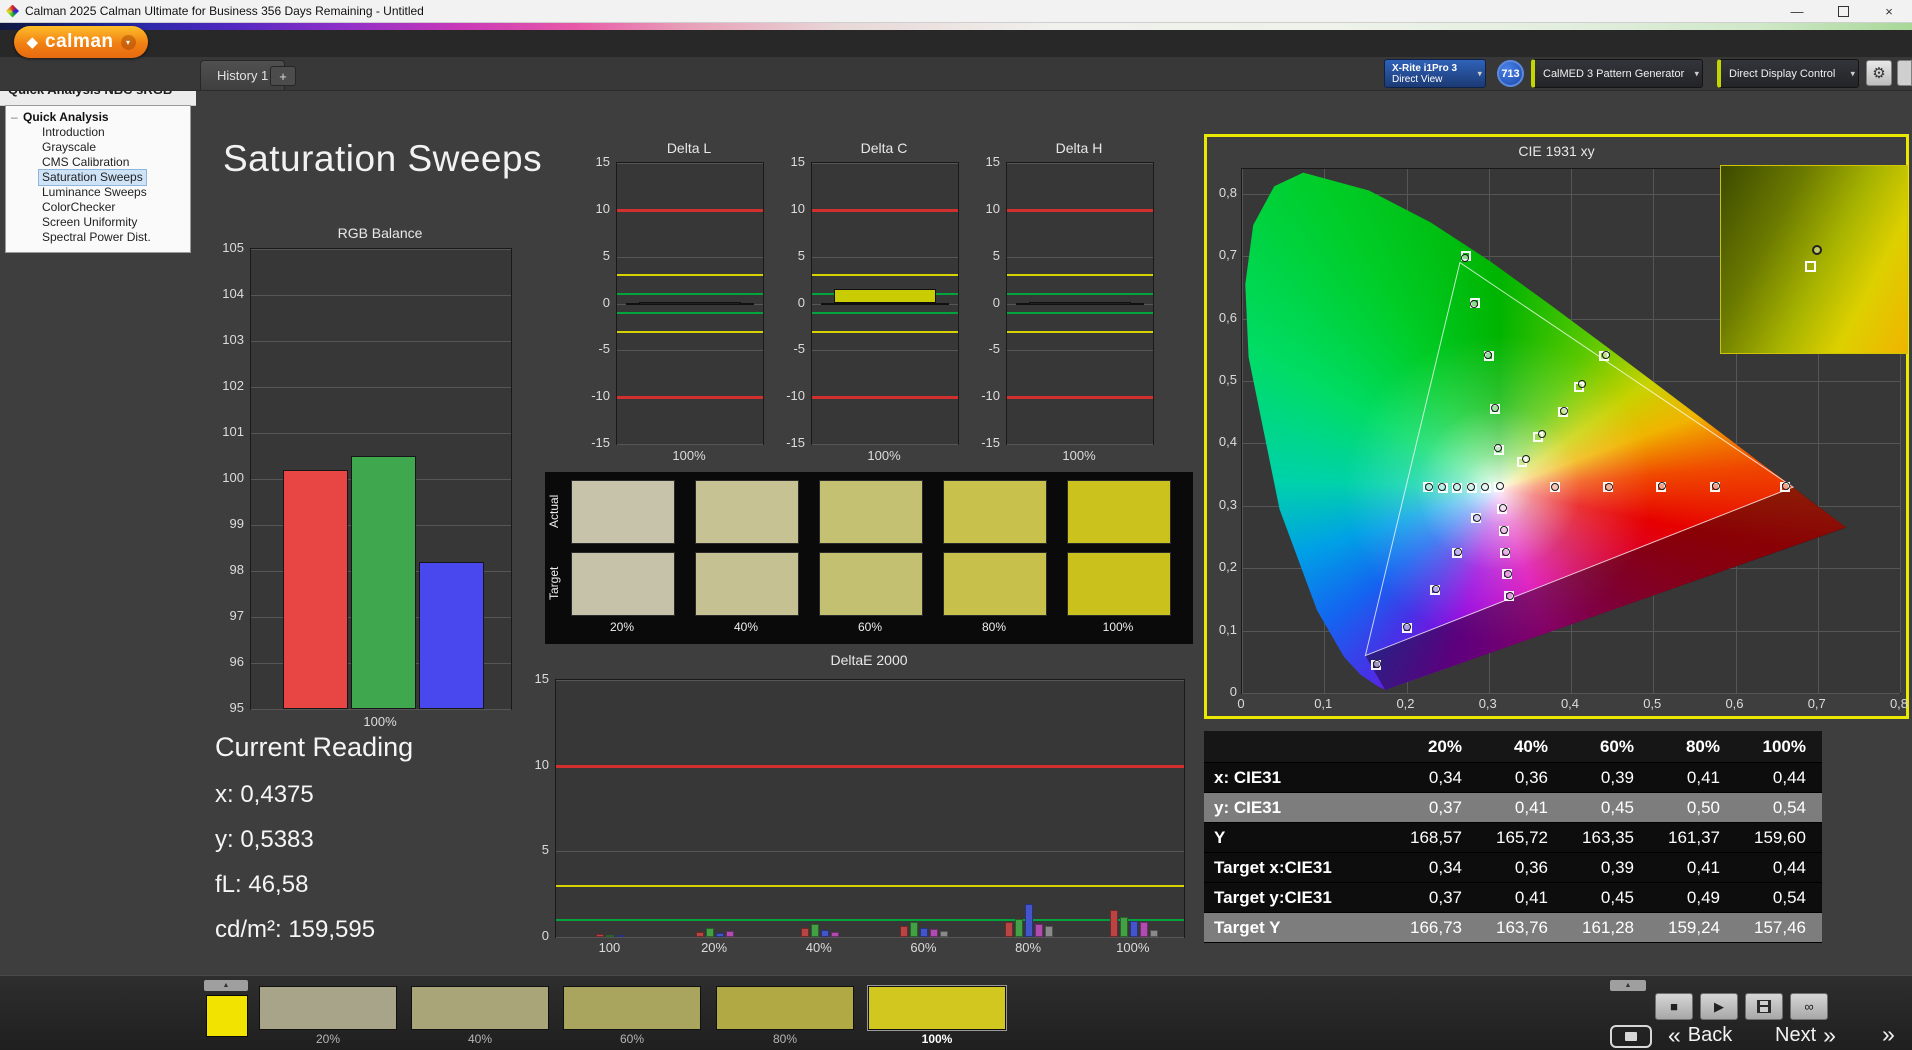 The width and height of the screenshot is (1912, 1050). I want to click on display-control-label: Direct Display Control, so click(1782, 73).